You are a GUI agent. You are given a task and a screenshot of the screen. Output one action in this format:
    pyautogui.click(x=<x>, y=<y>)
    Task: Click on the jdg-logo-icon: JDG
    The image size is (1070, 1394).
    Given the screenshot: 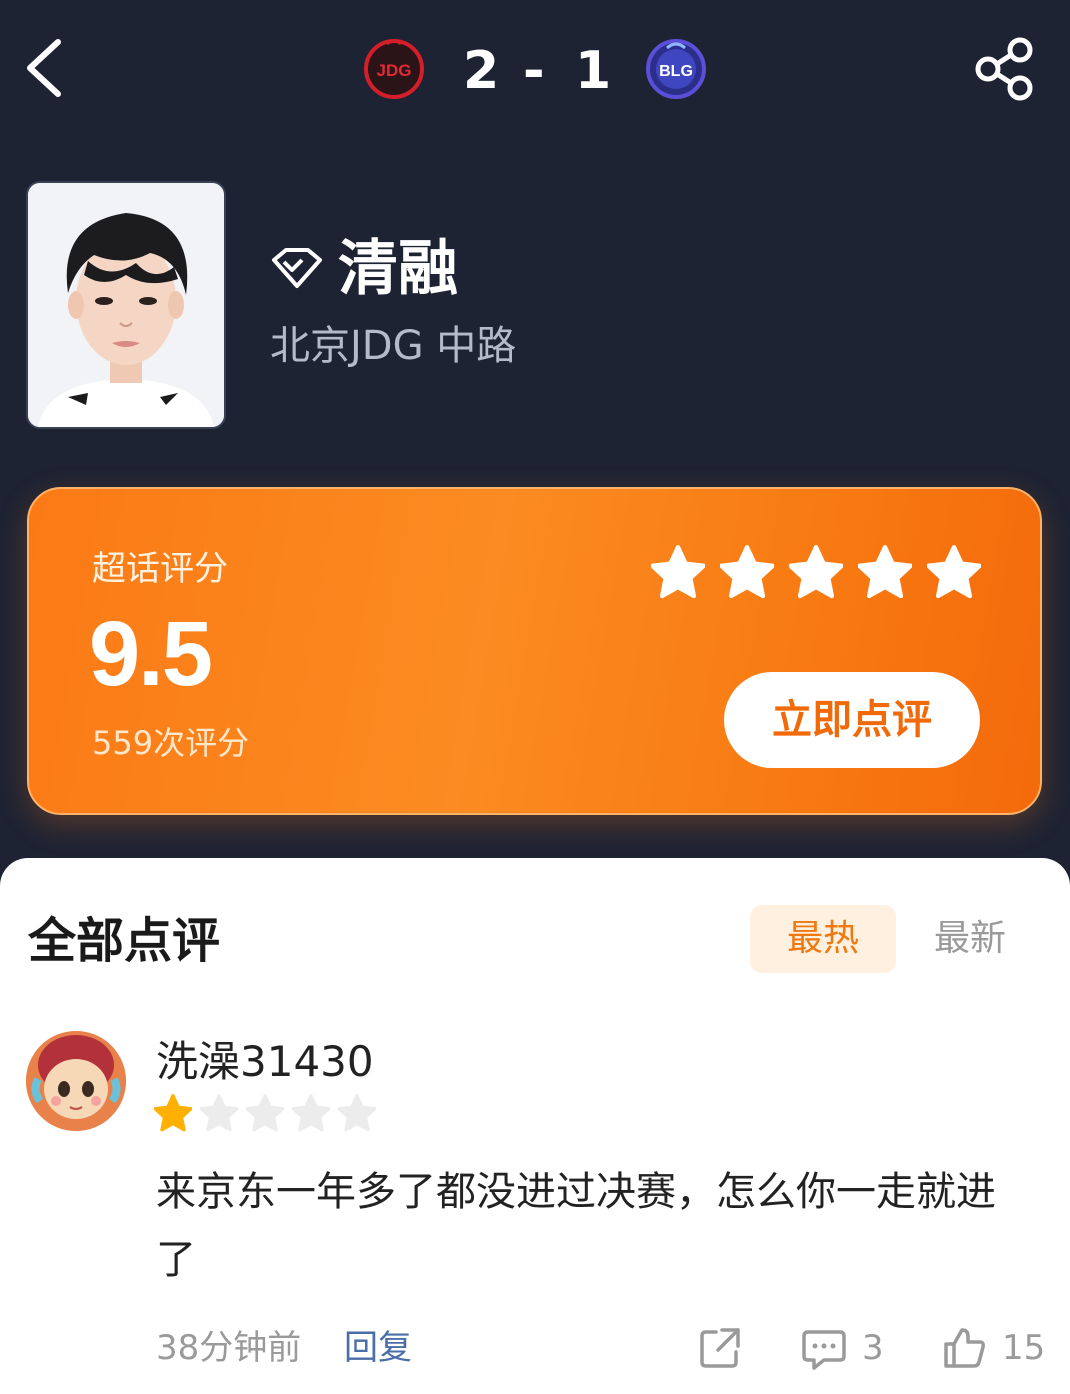 What is the action you would take?
    pyautogui.click(x=394, y=69)
    